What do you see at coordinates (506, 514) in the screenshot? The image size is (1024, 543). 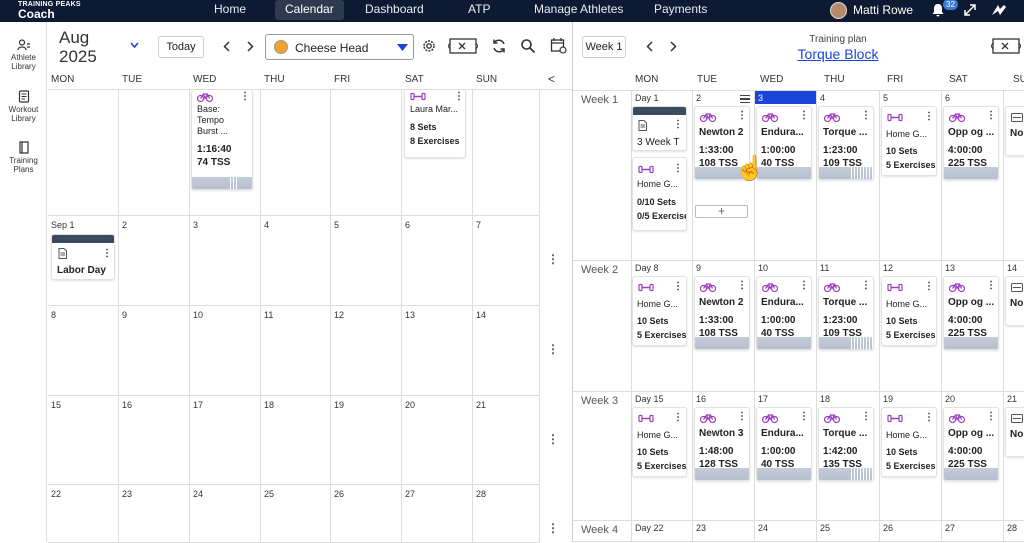 I see `calendar-day-cell: 28` at bounding box center [506, 514].